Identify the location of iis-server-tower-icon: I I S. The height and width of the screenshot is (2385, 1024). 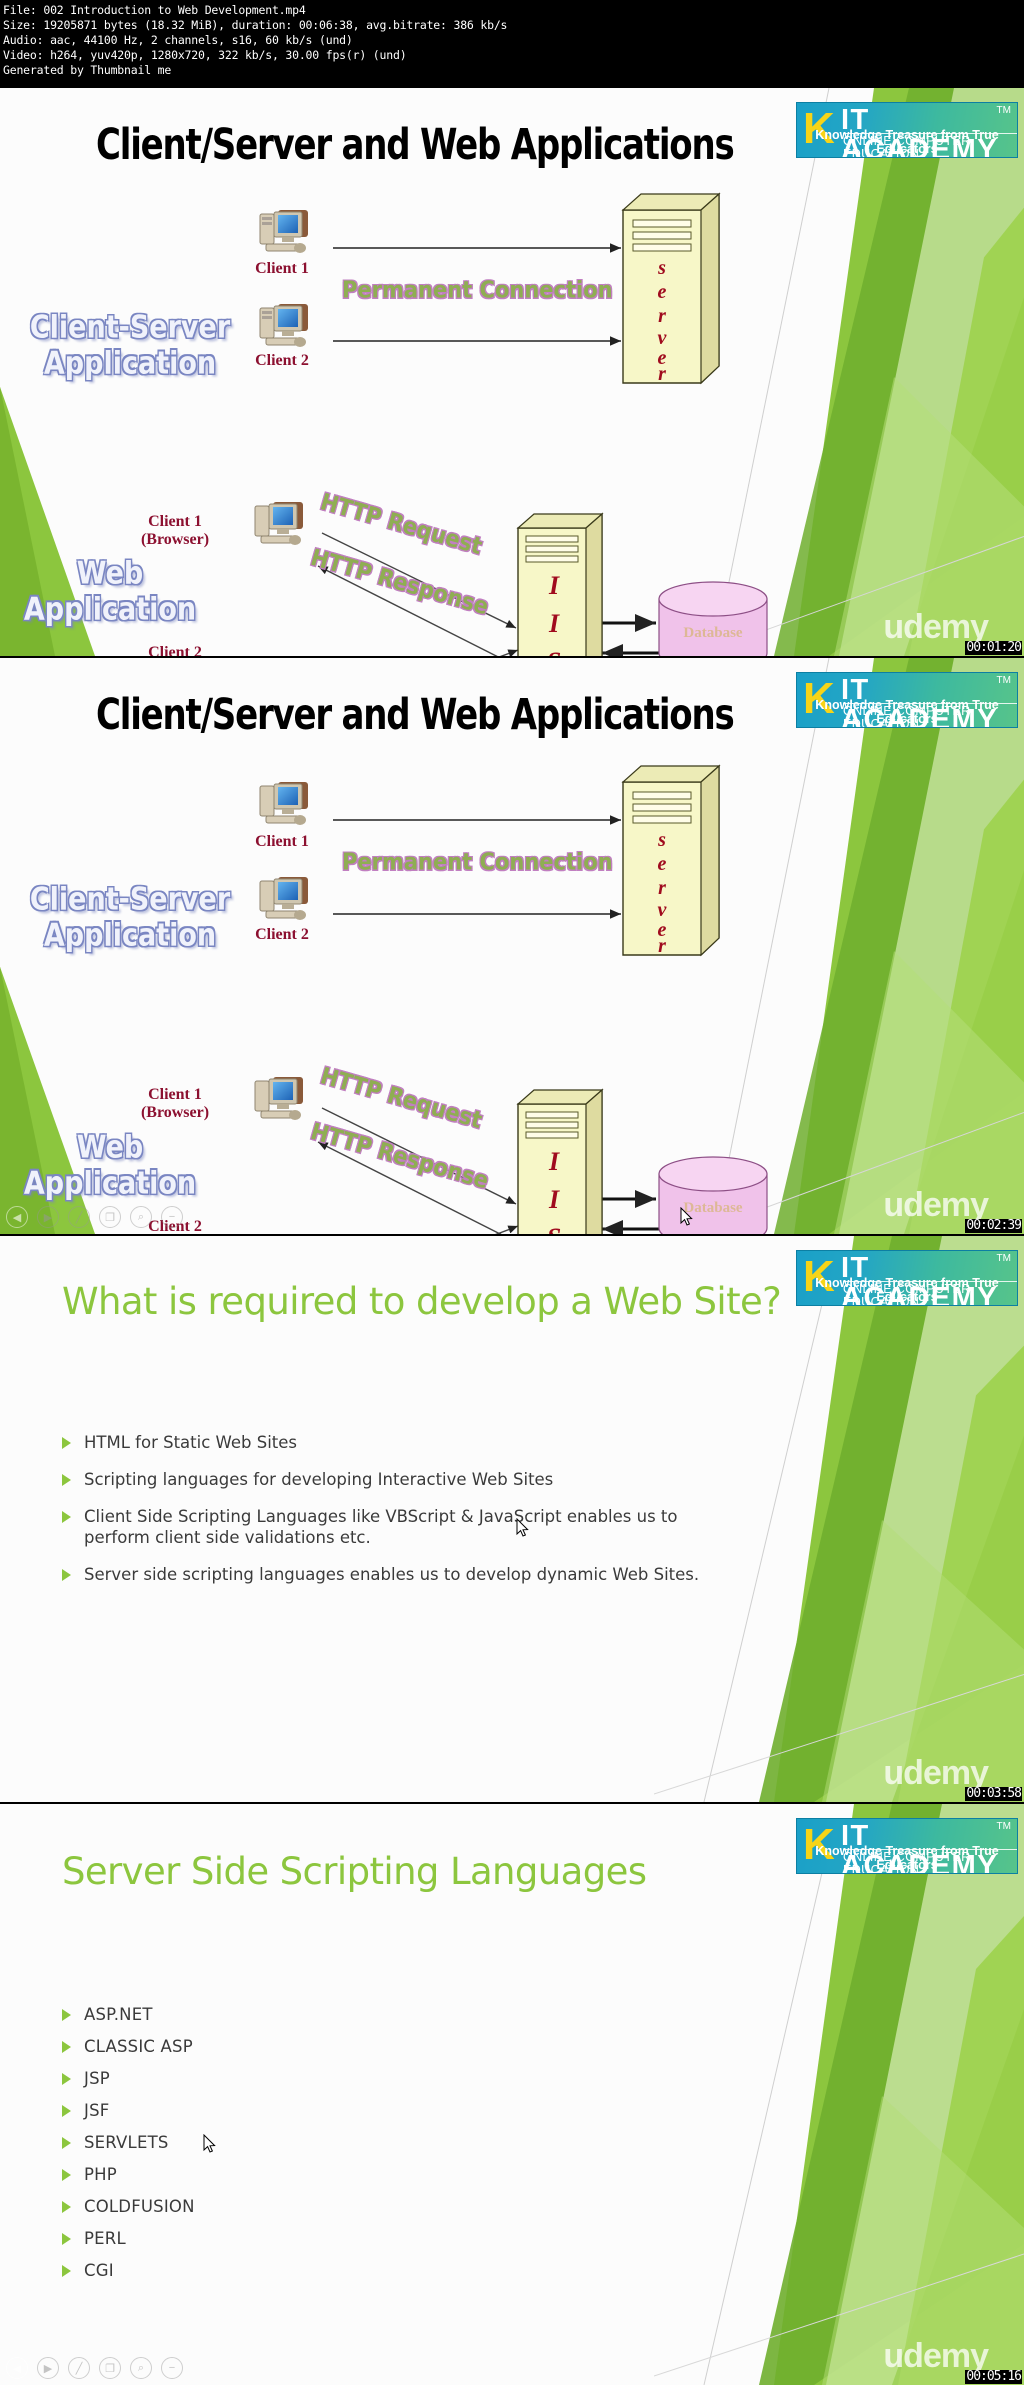
(560, 1159).